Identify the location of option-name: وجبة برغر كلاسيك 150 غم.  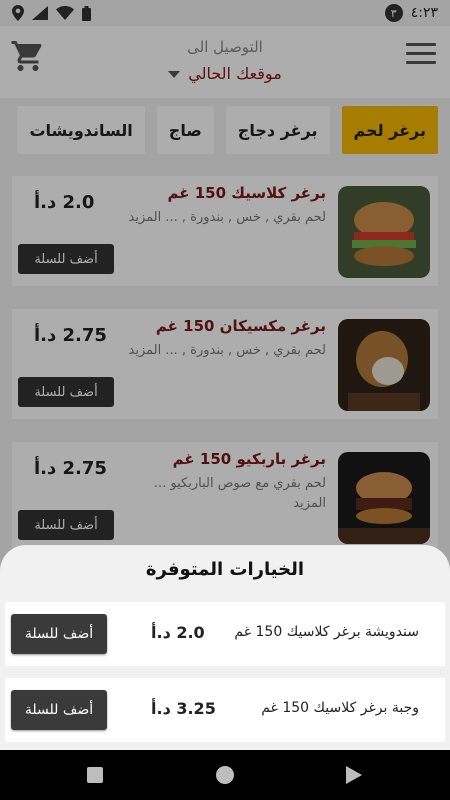
(340, 708).